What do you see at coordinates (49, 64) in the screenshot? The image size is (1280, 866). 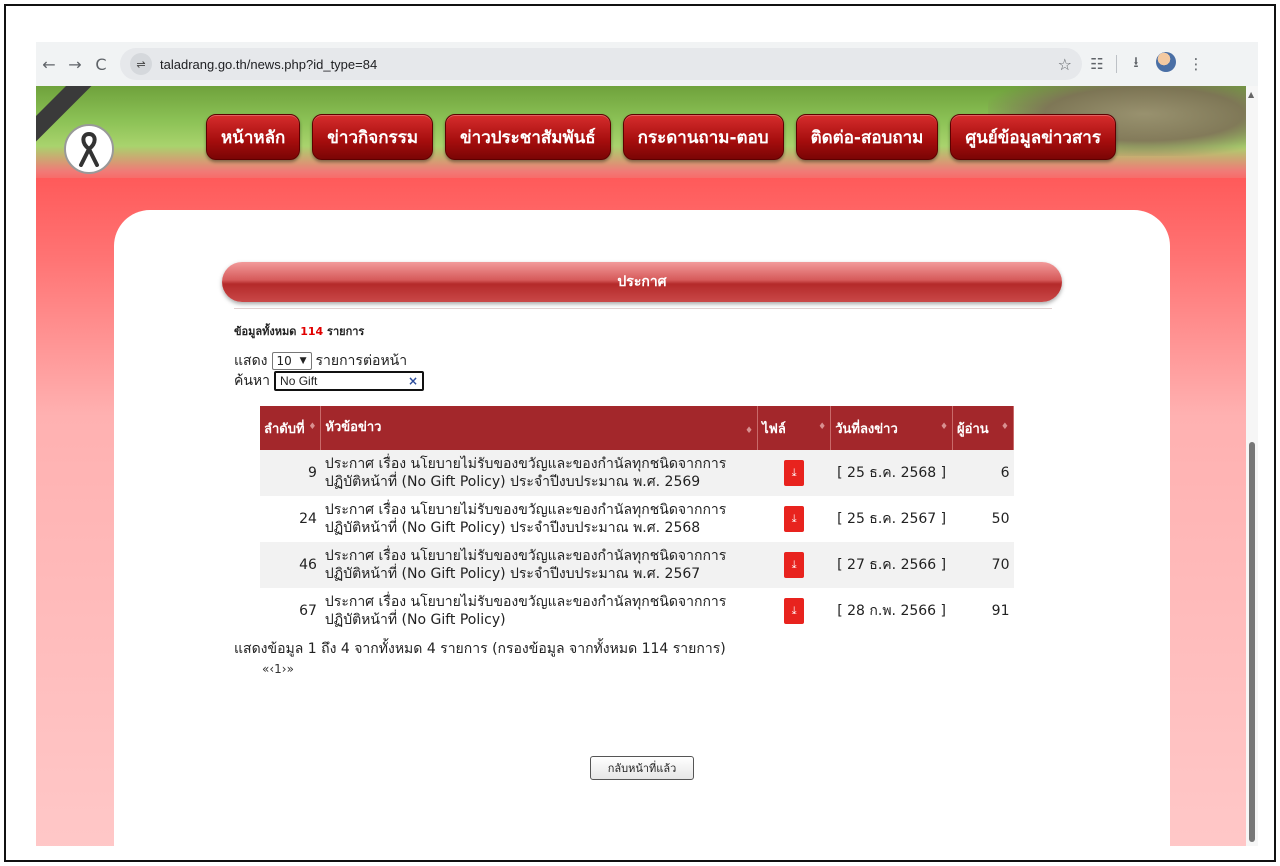 I see `back-icon: ←` at bounding box center [49, 64].